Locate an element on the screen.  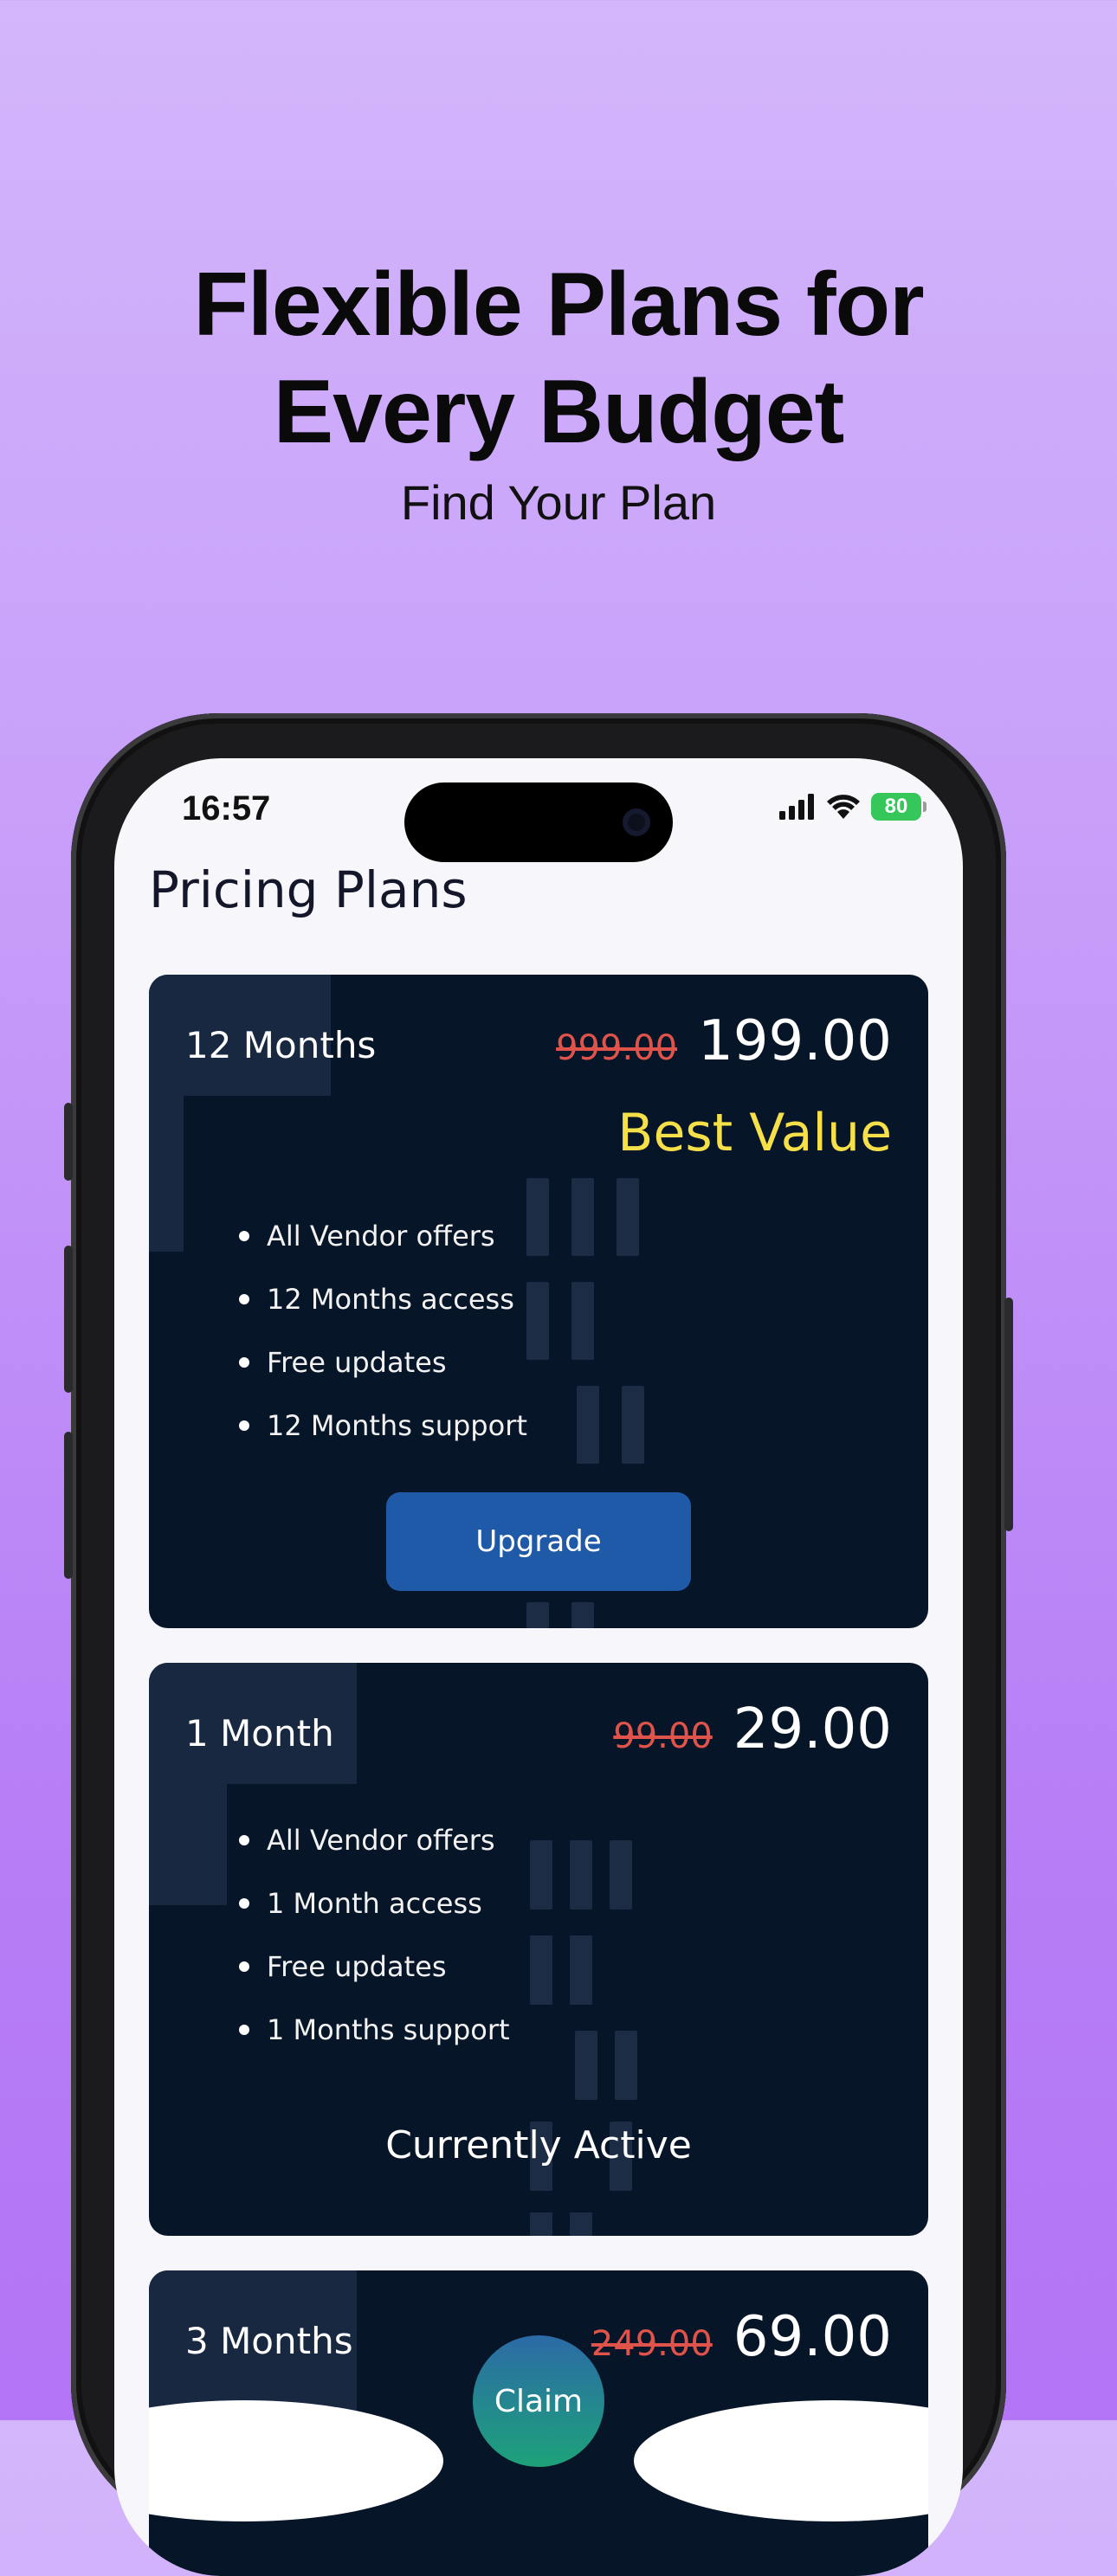
status-icons: 80 is located at coordinates (853, 807).